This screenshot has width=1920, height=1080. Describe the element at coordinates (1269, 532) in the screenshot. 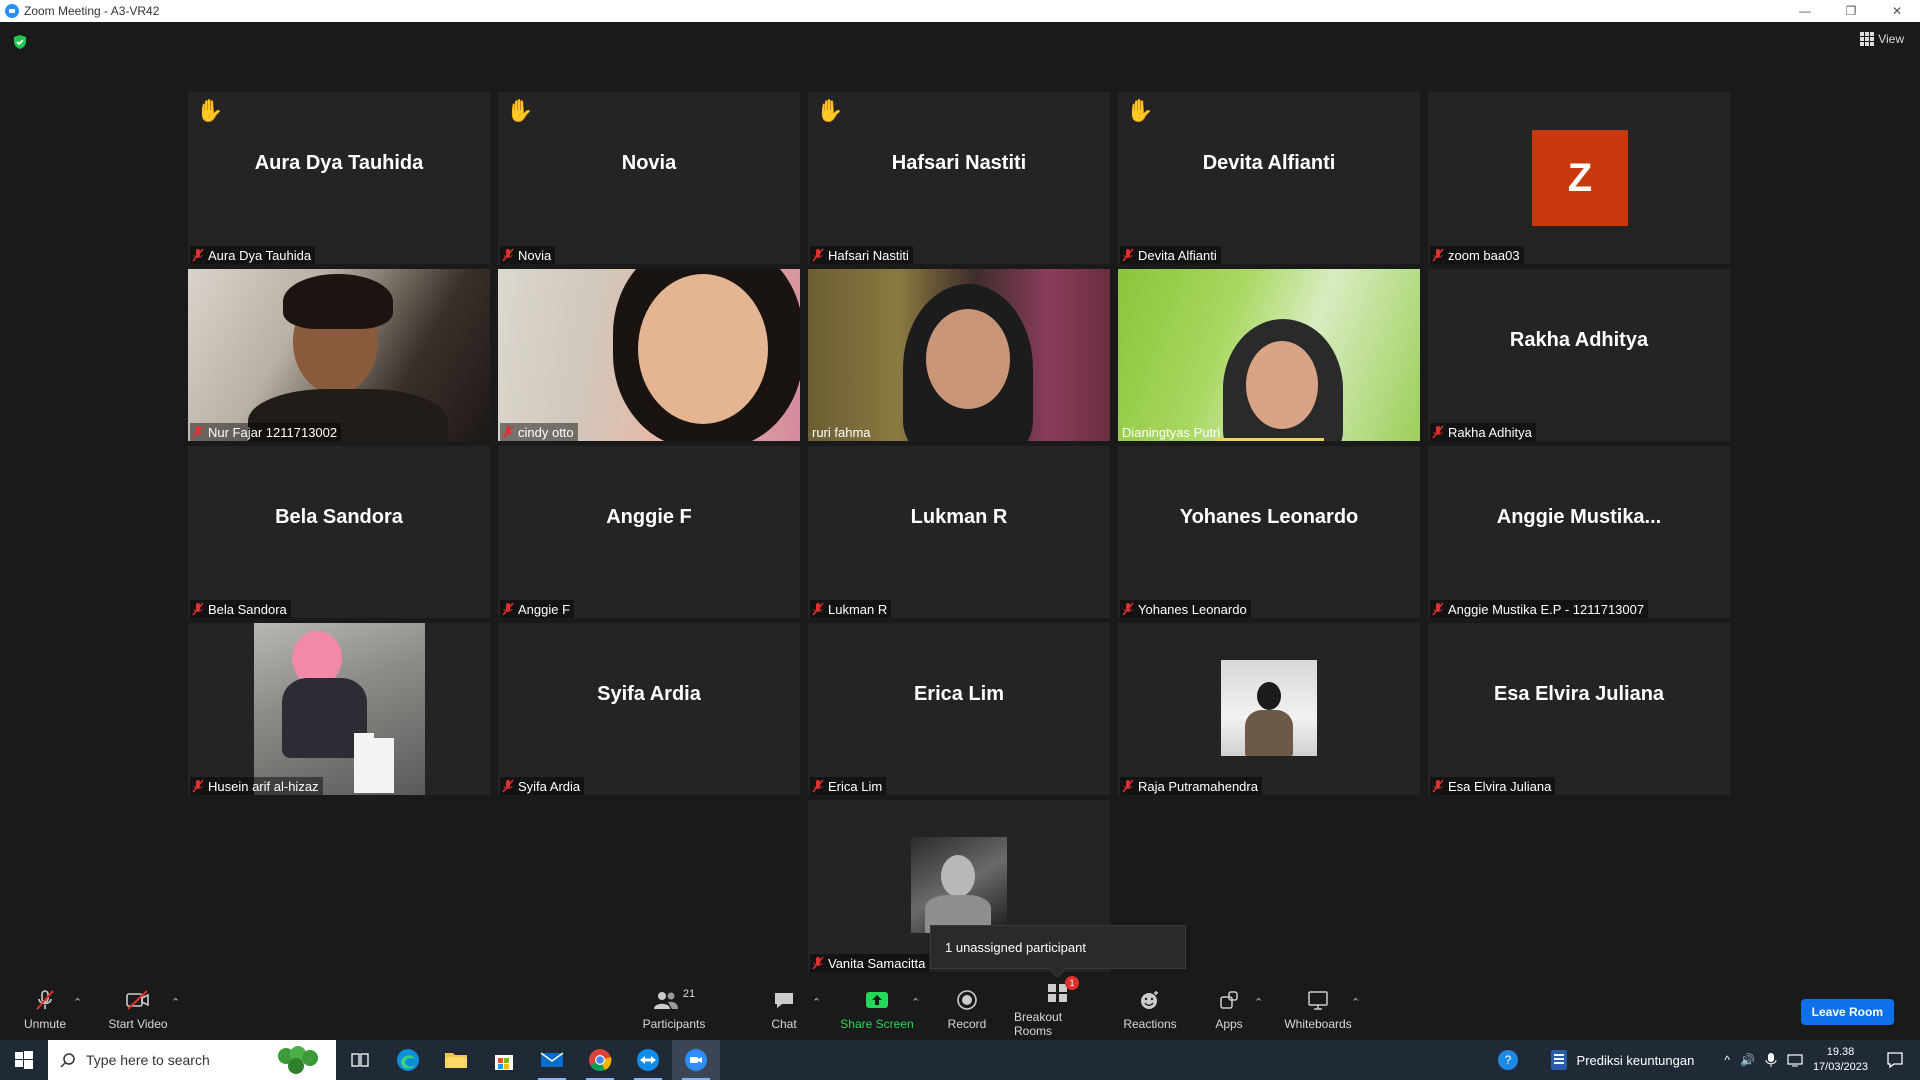

I see `participant-tile: Yohanes Leonardo Yohanes Leonardo` at that location.